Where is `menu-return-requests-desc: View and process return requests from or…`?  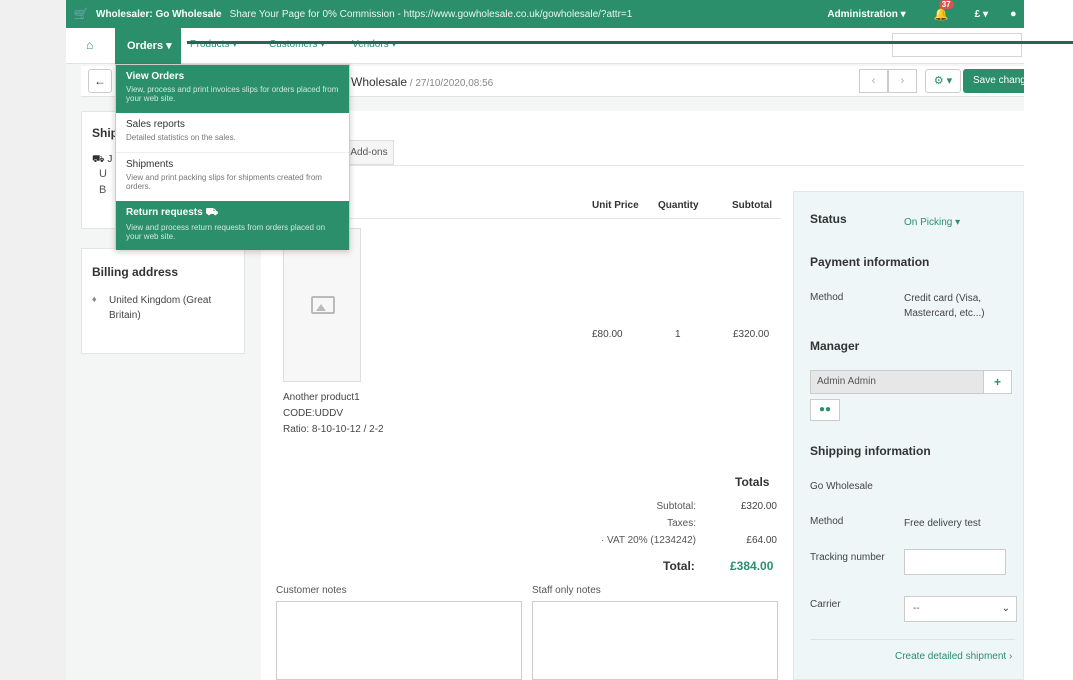
menu-return-requests-desc: View and process return requests from or… is located at coordinates (226, 232).